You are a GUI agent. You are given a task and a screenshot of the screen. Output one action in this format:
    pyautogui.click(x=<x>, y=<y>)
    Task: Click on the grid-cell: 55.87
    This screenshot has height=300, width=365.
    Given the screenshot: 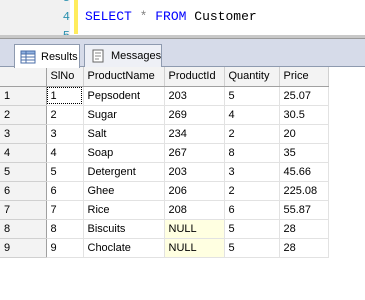 What is the action you would take?
    pyautogui.click(x=304, y=210)
    